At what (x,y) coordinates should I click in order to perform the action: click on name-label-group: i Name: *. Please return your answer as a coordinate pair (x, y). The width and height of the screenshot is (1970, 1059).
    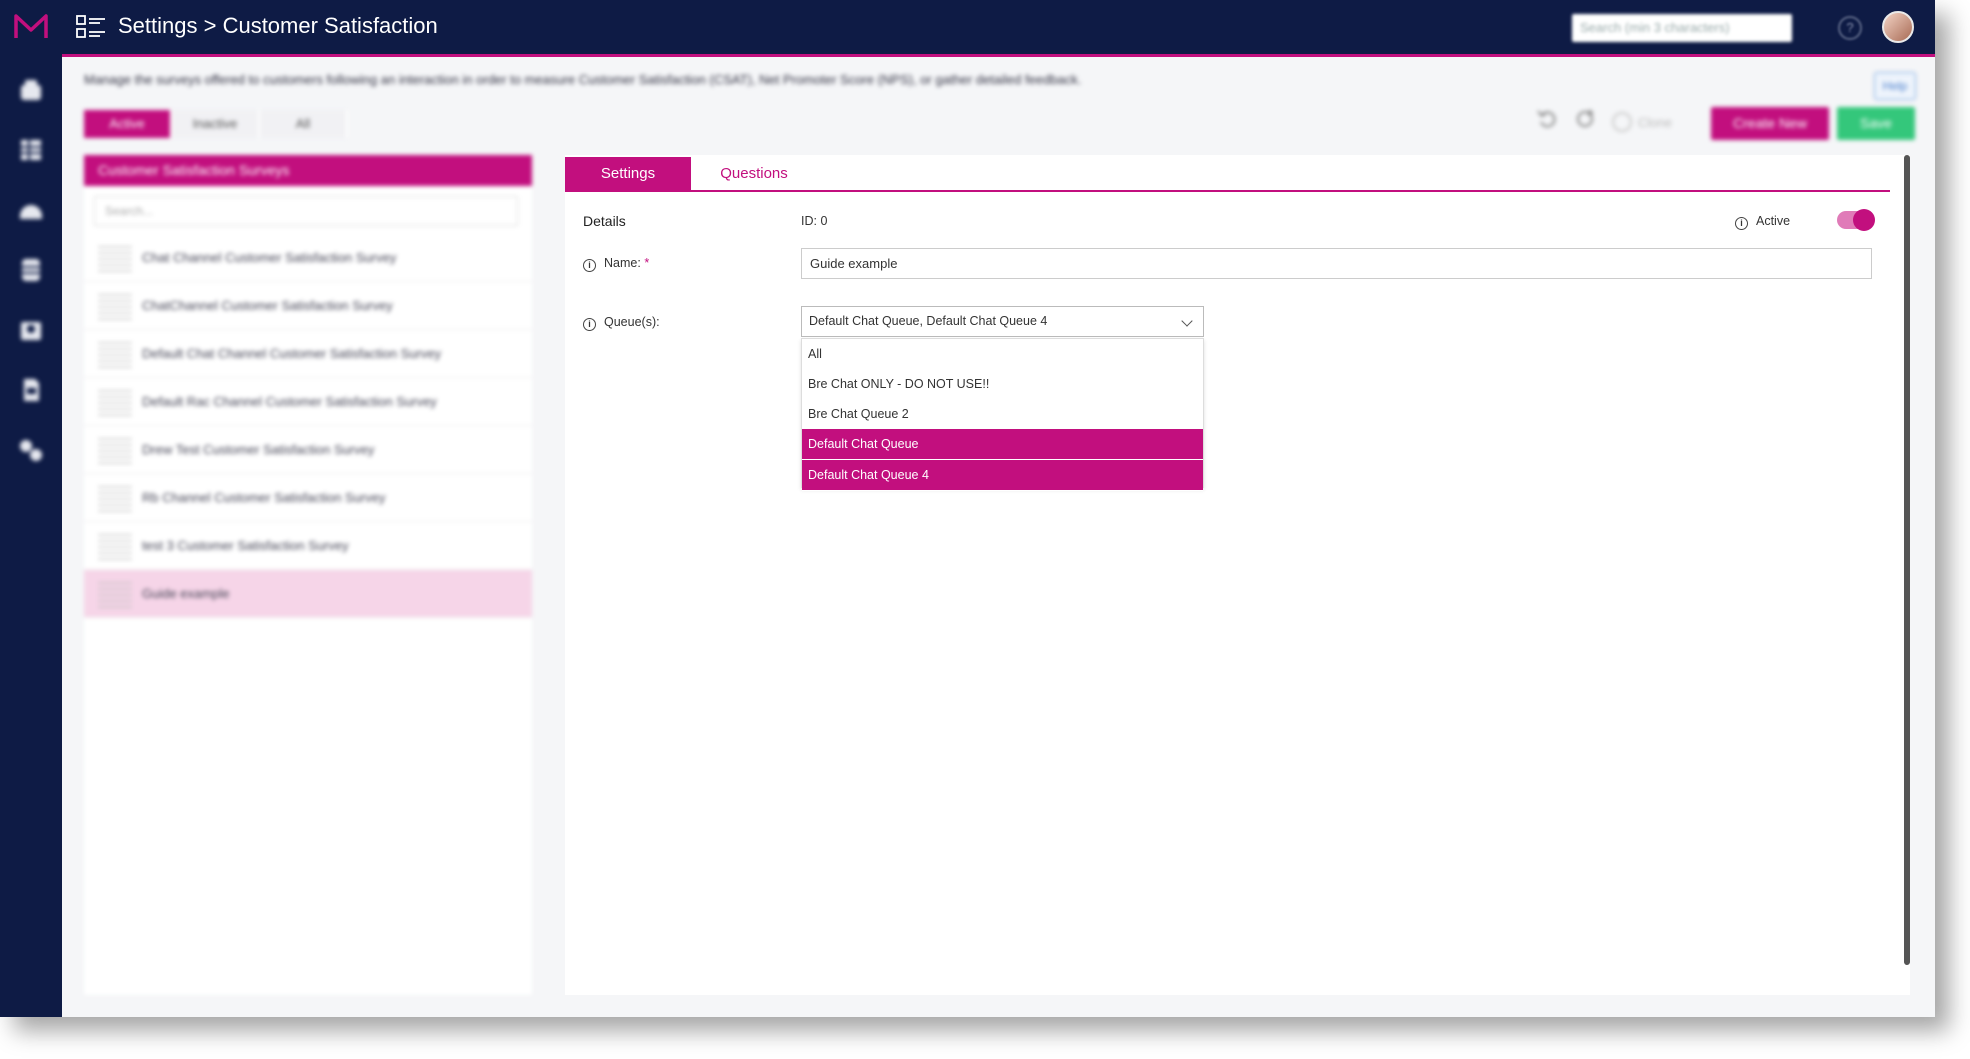
    Looking at the image, I should click on (616, 264).